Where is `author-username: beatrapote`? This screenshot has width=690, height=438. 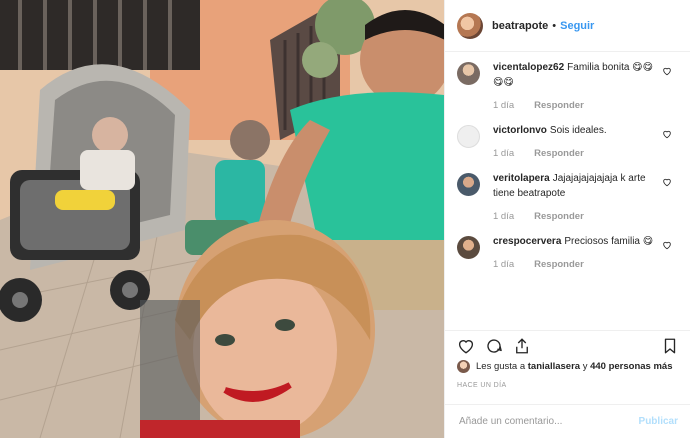 author-username: beatrapote is located at coordinates (520, 26).